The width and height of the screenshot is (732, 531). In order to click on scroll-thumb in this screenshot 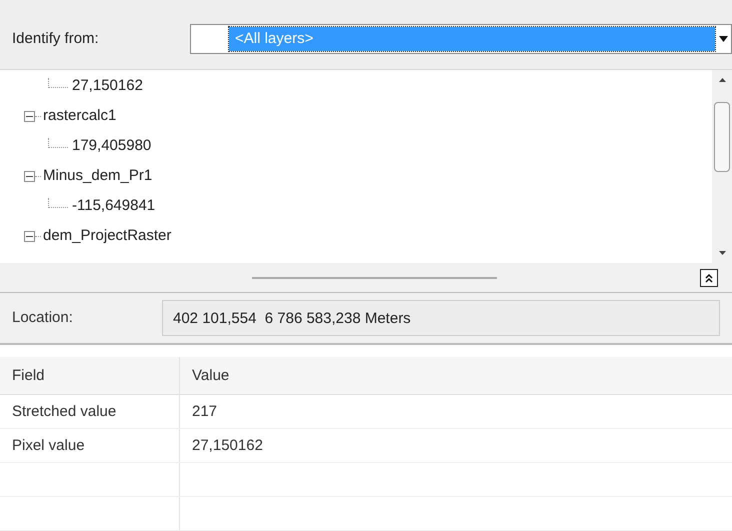, I will do `click(722, 137)`.